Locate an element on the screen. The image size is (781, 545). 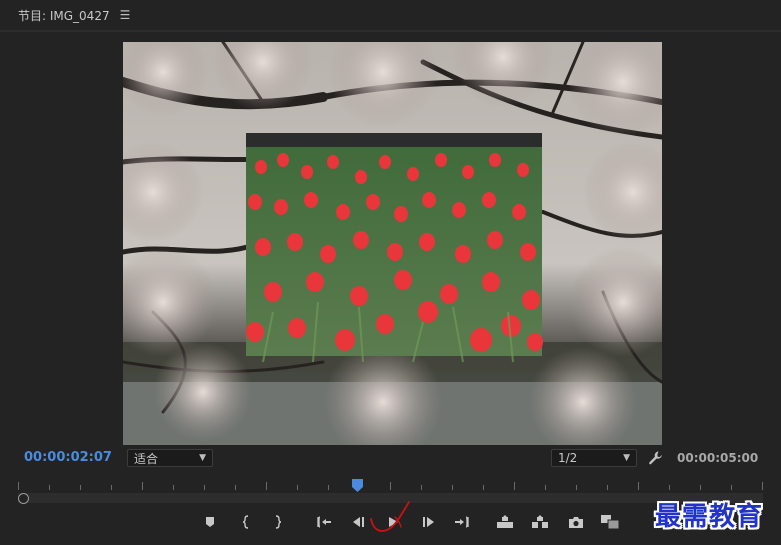
go-to-in-icon is located at coordinates (324, 522).